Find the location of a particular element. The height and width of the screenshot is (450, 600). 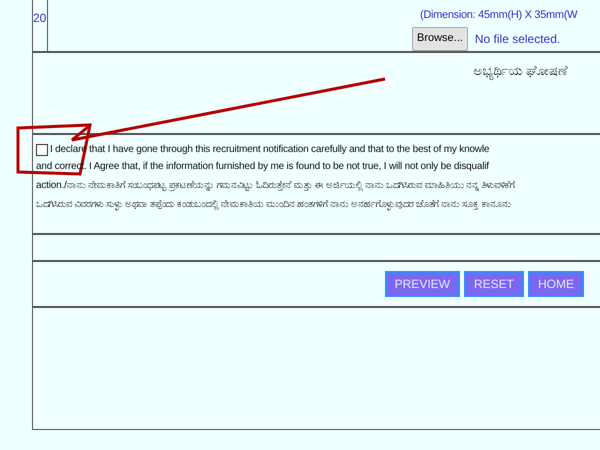

declaration-text-line: ಒದಗಿಸಿರುವ ವಿವರಗಳು ಸುಳ್ಳು ಅಥವಾ ತಪ್ಪೆಂದು ಕಂಡುಬಂದಲ್ಲಿ ನೇಮಕಾತಿಯ ಮುಂದಿನ ಹಂತಗಳಿಗೆ ನಾನು ಅನರ್ಹಗೊಳ್ಳುವುದರ ಜೊತೆಗೆ ನಾನು ಸೂಕ್ತ ಕಾನೂನು is located at coordinates (274, 205).